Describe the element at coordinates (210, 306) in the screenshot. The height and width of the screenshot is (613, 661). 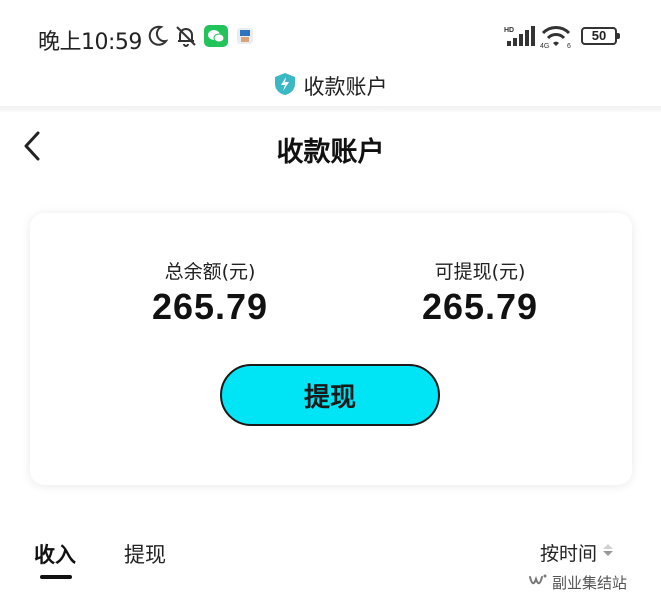
I see `total-balance-value: 265.79` at that location.